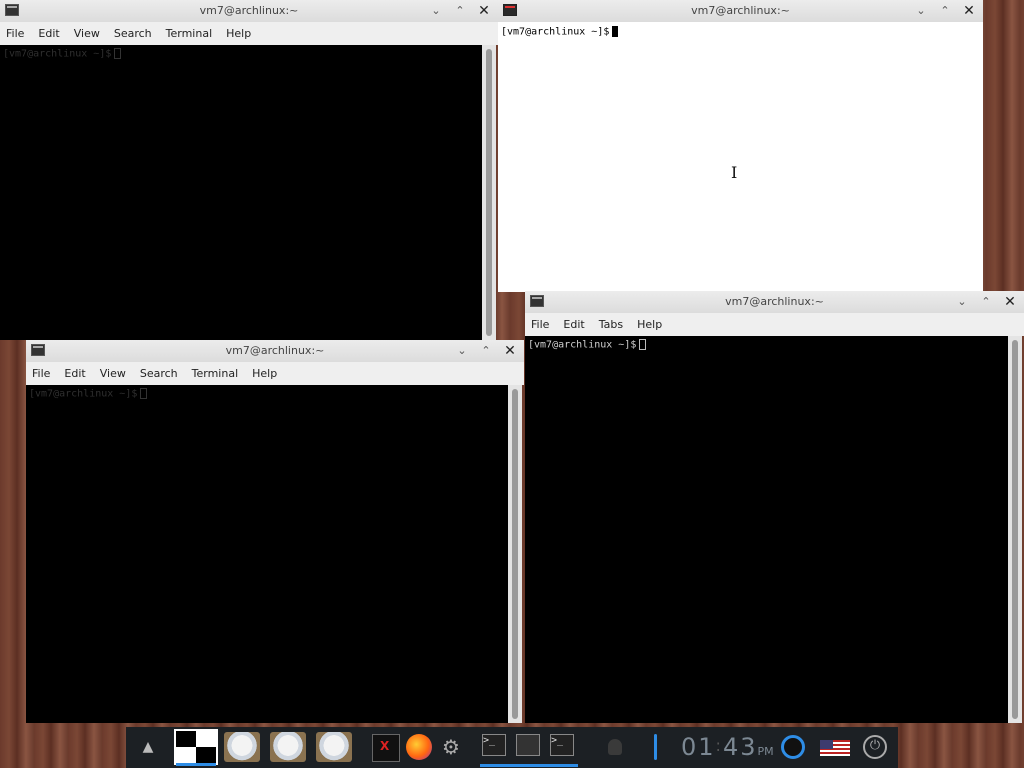  Describe the element at coordinates (611, 324) in the screenshot. I see `menu-tabs: Tabs` at that location.